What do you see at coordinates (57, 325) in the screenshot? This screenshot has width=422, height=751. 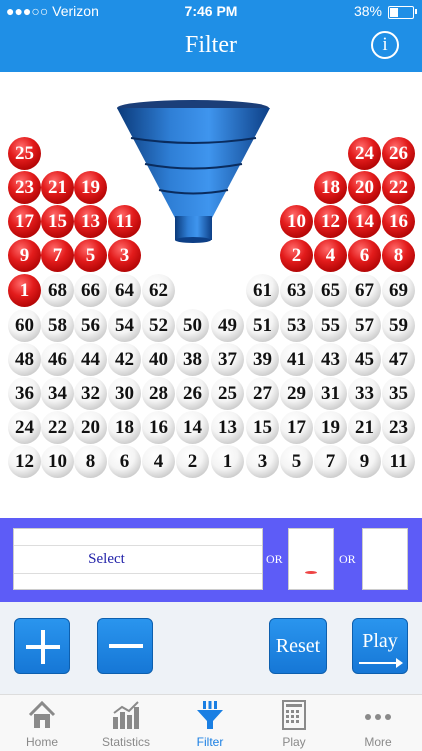 I see `number-ball: 58` at bounding box center [57, 325].